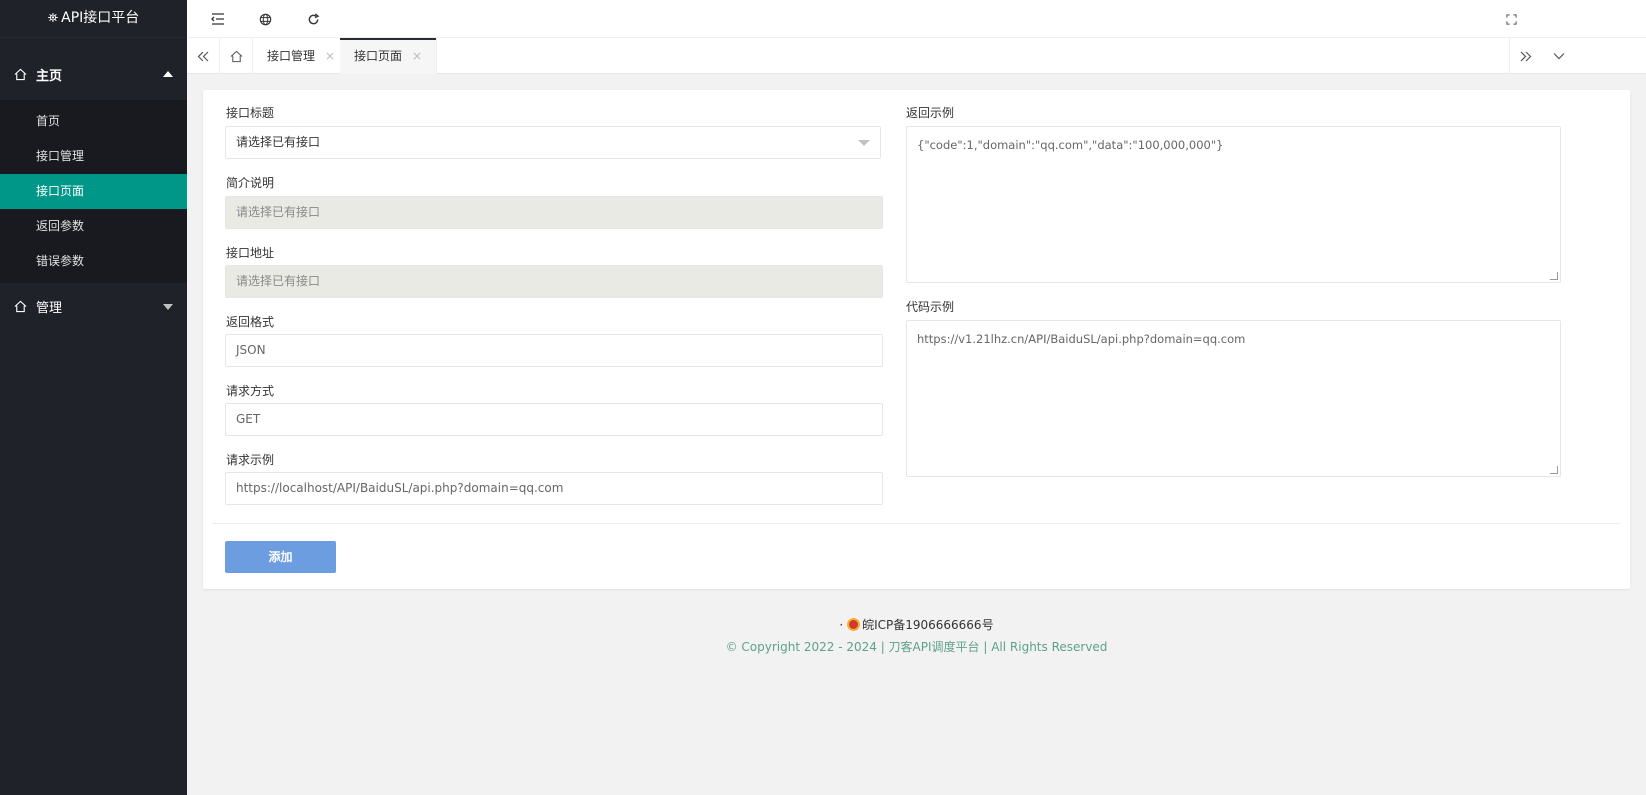 This screenshot has height=795, width=1646. I want to click on sidebar-item-api-manage: 接口管理, so click(93, 156).